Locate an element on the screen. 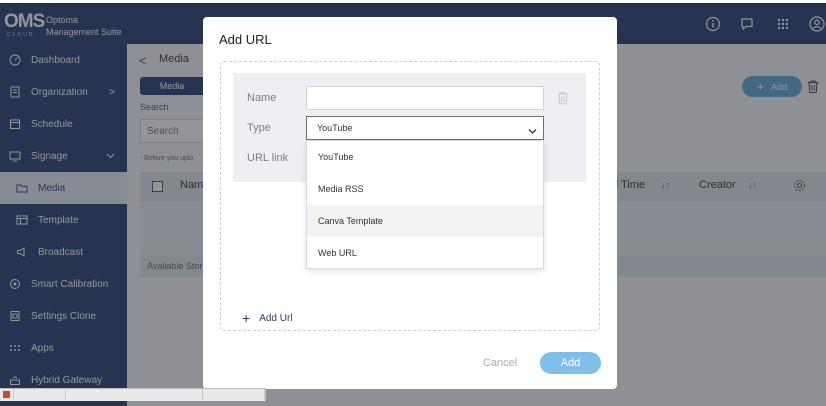 Image resolution: width=826 pixels, height=406 pixels. name-field is located at coordinates (425, 98).